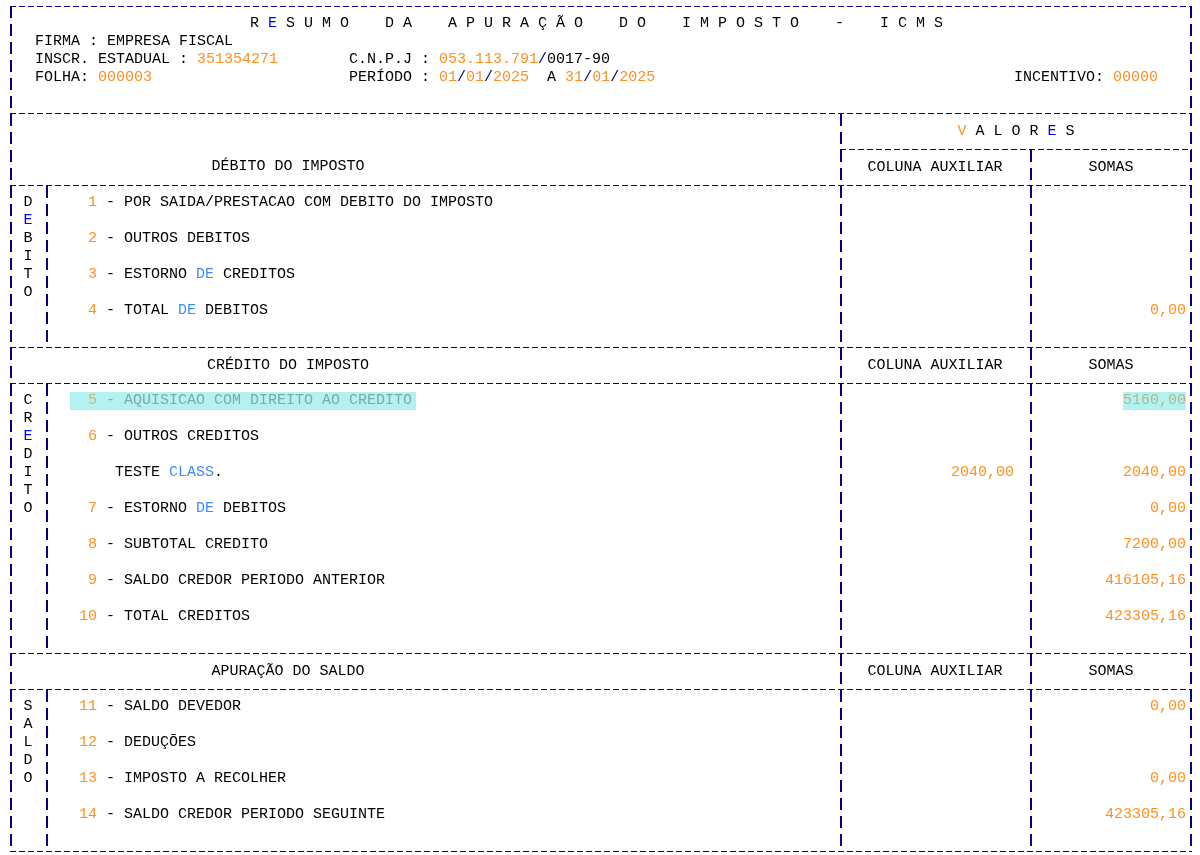  What do you see at coordinates (259, 401) in the screenshot?
I see `line-label: - AQUISICAO COM DIREITO AO CREDITO` at bounding box center [259, 401].